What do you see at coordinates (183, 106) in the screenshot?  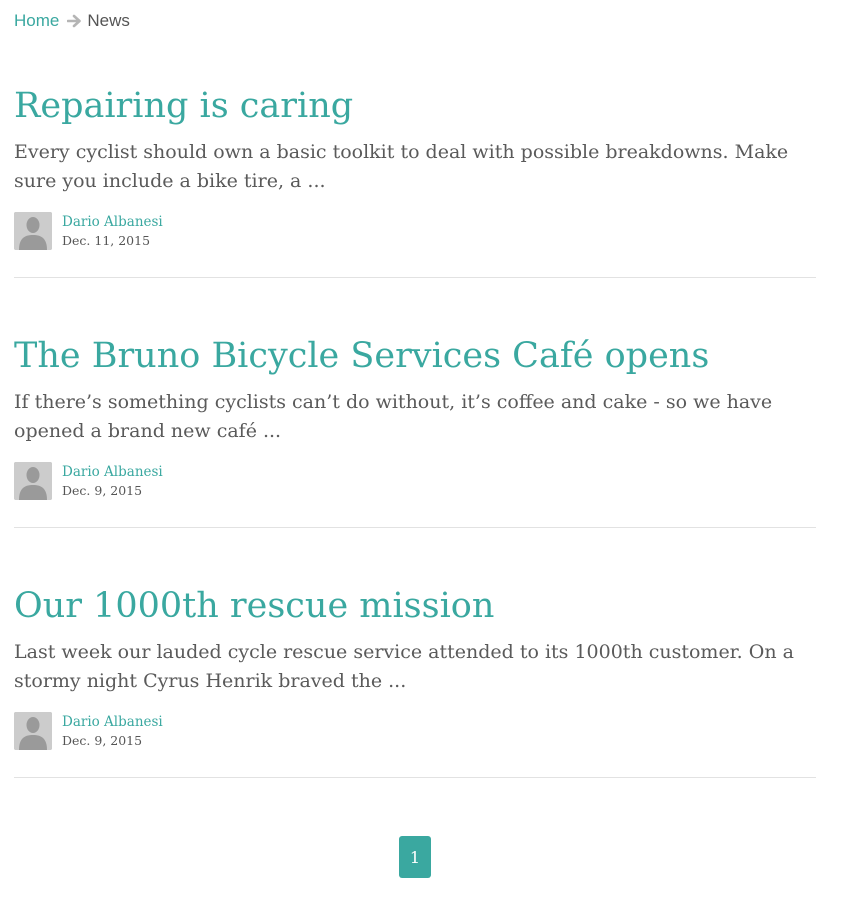 I see `article-title: Repairing is caring` at bounding box center [183, 106].